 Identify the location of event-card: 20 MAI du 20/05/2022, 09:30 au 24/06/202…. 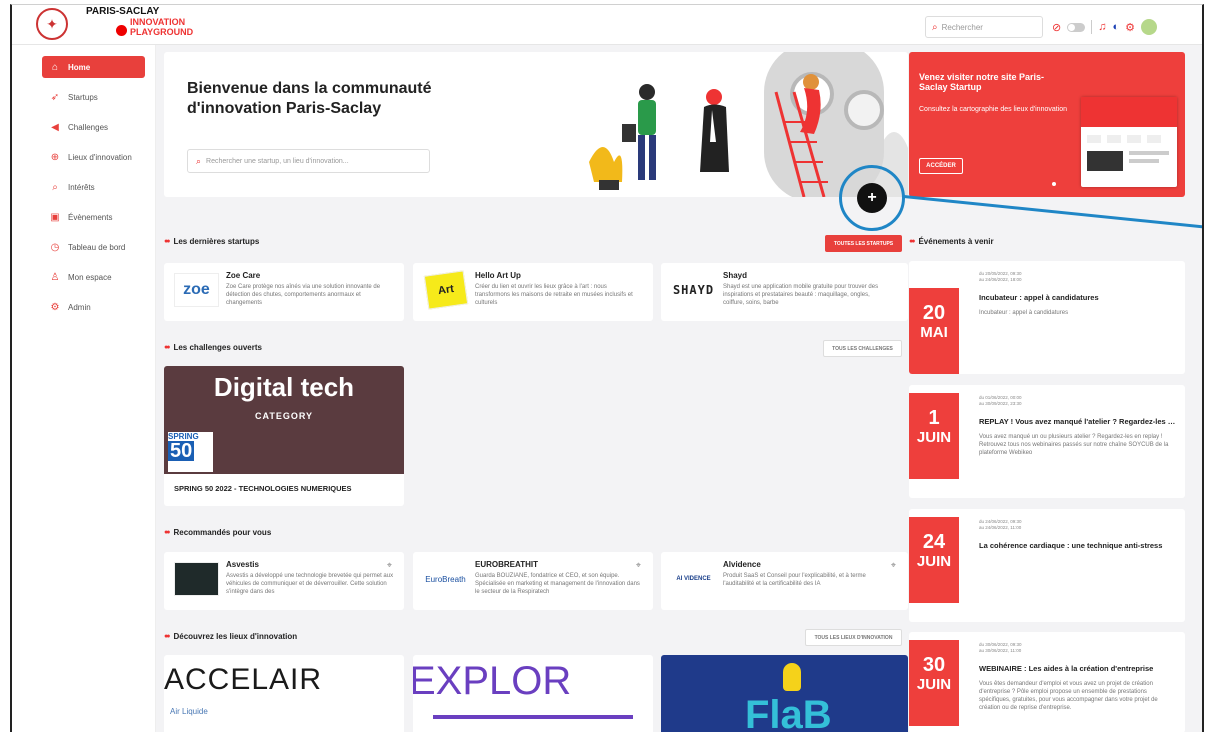
(1047, 317).